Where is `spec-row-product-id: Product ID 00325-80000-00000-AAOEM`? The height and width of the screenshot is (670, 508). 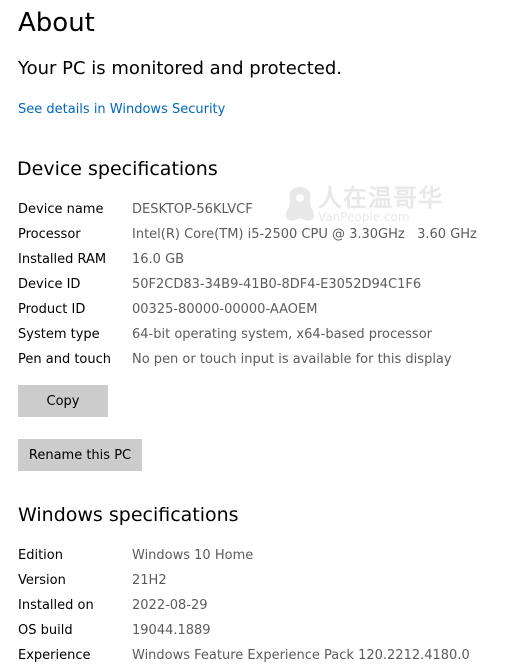
spec-row-product-id: Product ID 00325-80000-00000-AAOEM is located at coordinates (258, 310).